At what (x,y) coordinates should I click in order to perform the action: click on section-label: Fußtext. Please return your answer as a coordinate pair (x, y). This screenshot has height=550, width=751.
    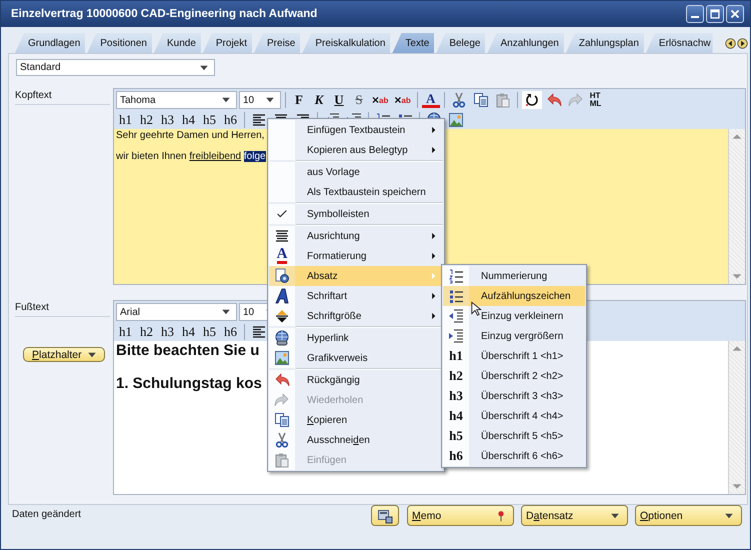
    Looking at the image, I should click on (62, 308).